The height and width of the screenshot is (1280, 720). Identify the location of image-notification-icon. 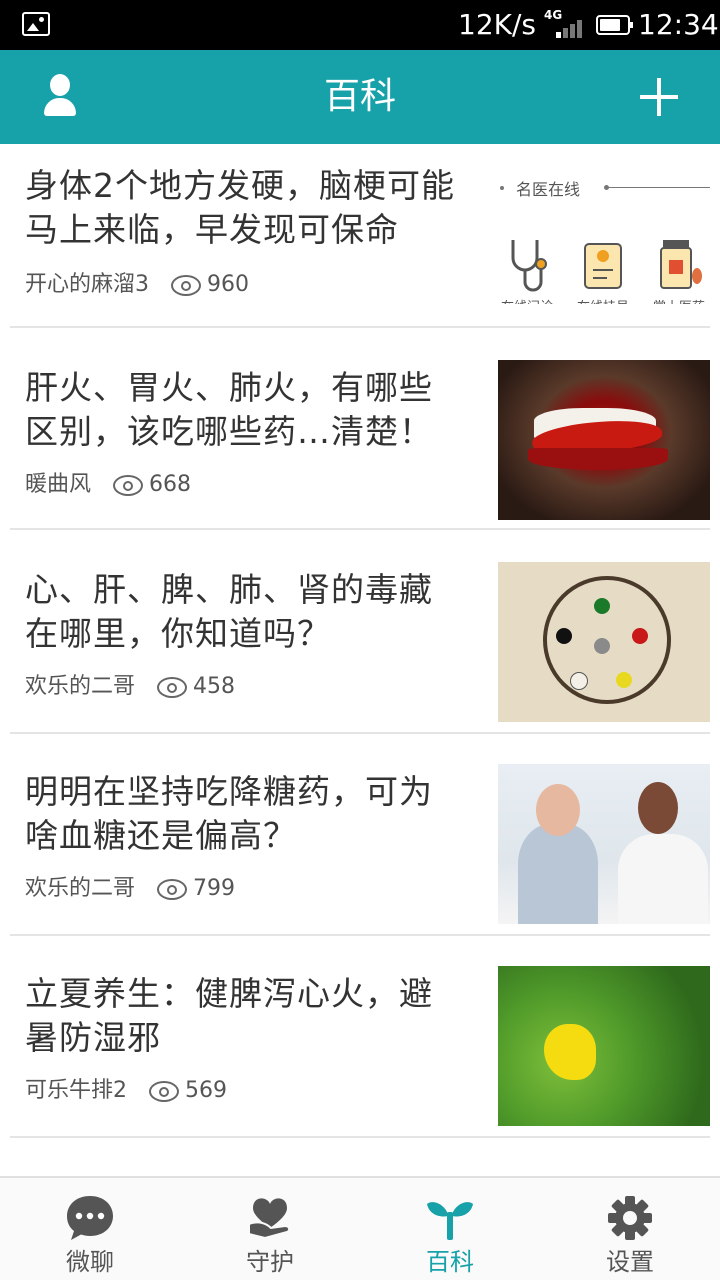
(36, 24).